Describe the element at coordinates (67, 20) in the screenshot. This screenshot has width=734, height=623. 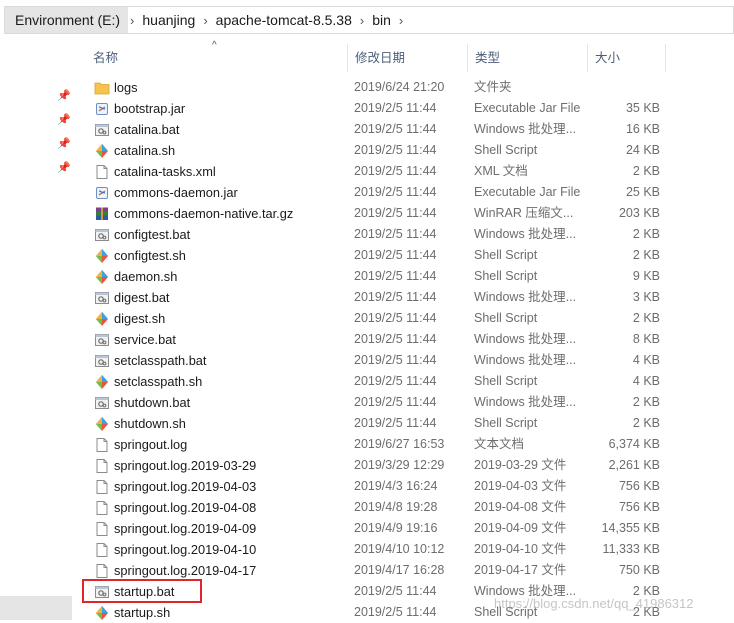
I see `breadcrumb-item-drive: Environment (E:)` at that location.